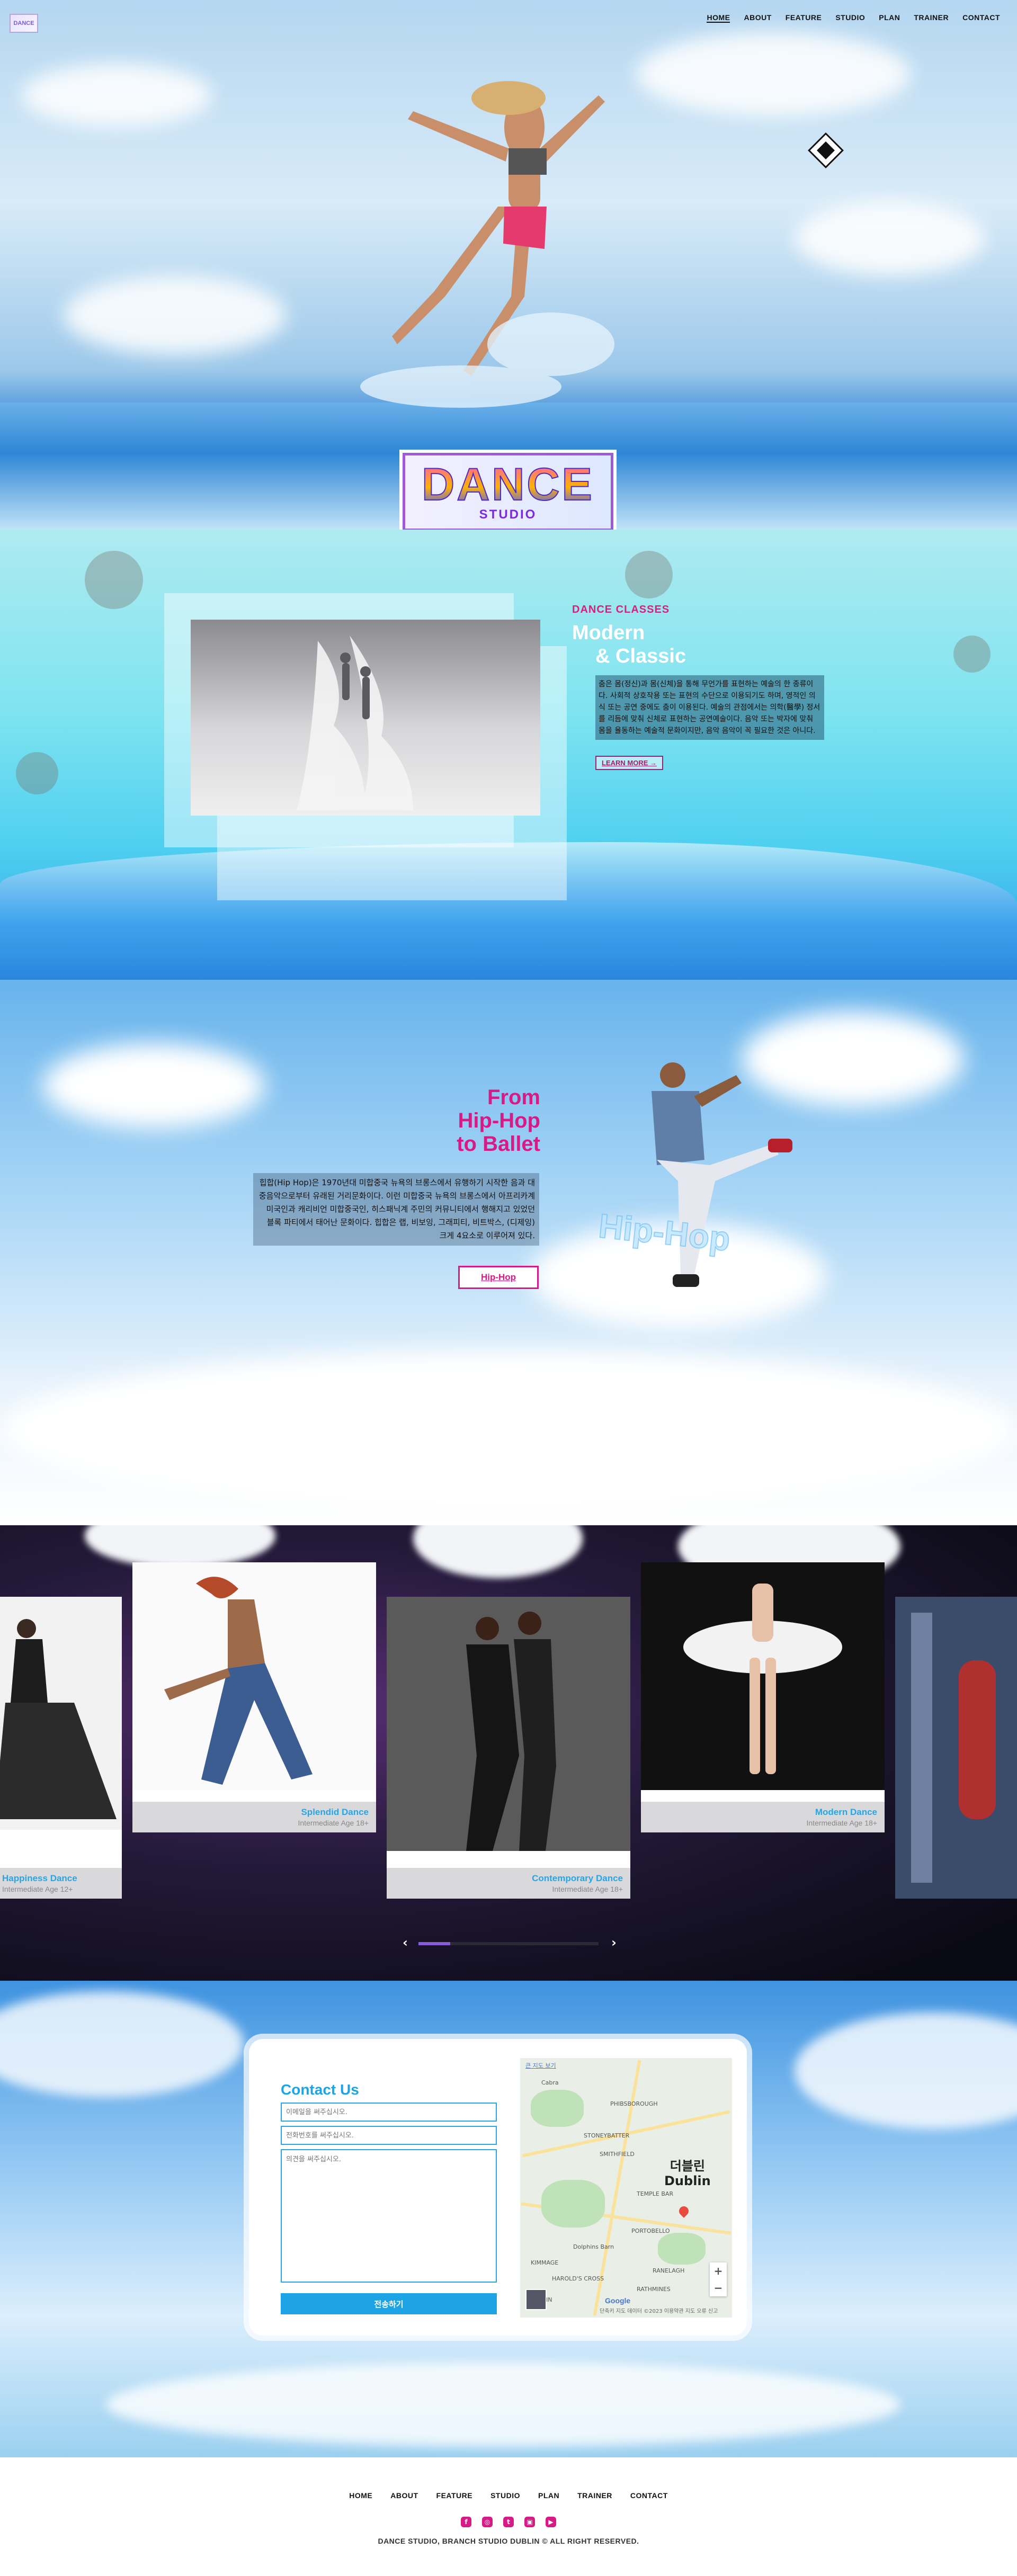  What do you see at coordinates (498, 1277) in the screenshot?
I see `hiphop-button: Hip-Hop` at bounding box center [498, 1277].